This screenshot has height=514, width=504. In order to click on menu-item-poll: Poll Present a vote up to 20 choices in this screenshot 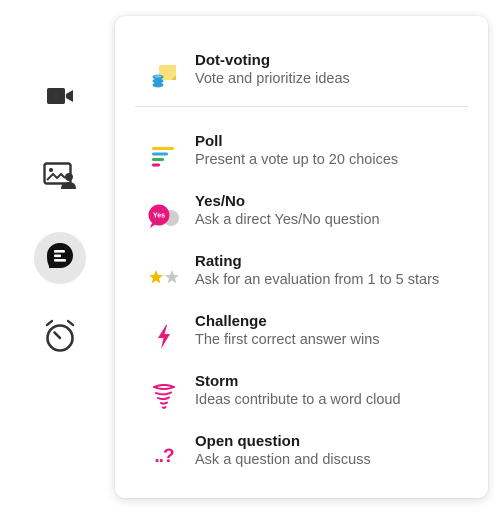, I will do `click(301, 156)`.